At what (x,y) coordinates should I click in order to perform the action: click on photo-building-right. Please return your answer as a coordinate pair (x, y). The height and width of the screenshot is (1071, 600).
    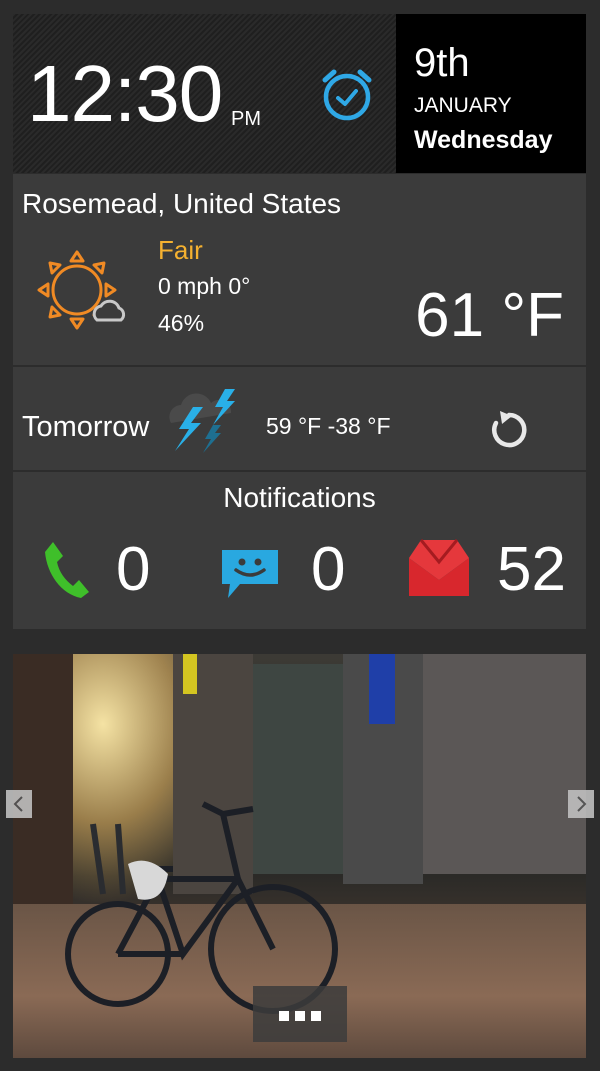
    Looking at the image, I should click on (504, 764).